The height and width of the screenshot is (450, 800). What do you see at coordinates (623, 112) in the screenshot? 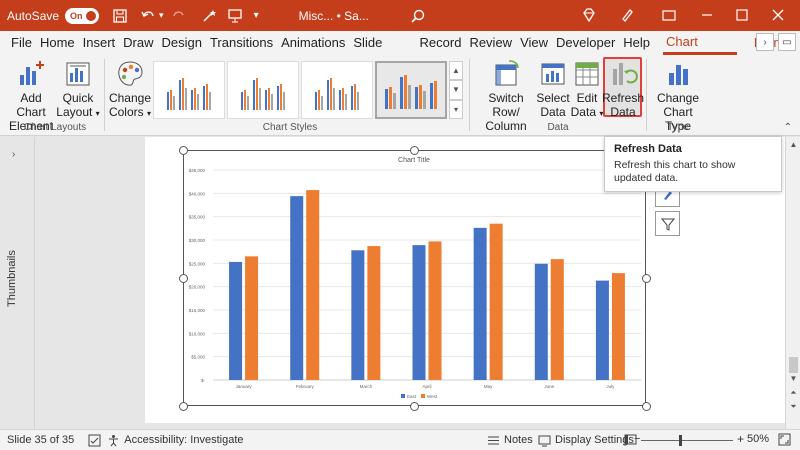
I see `refresh-data-label-2: Data` at bounding box center [623, 112].